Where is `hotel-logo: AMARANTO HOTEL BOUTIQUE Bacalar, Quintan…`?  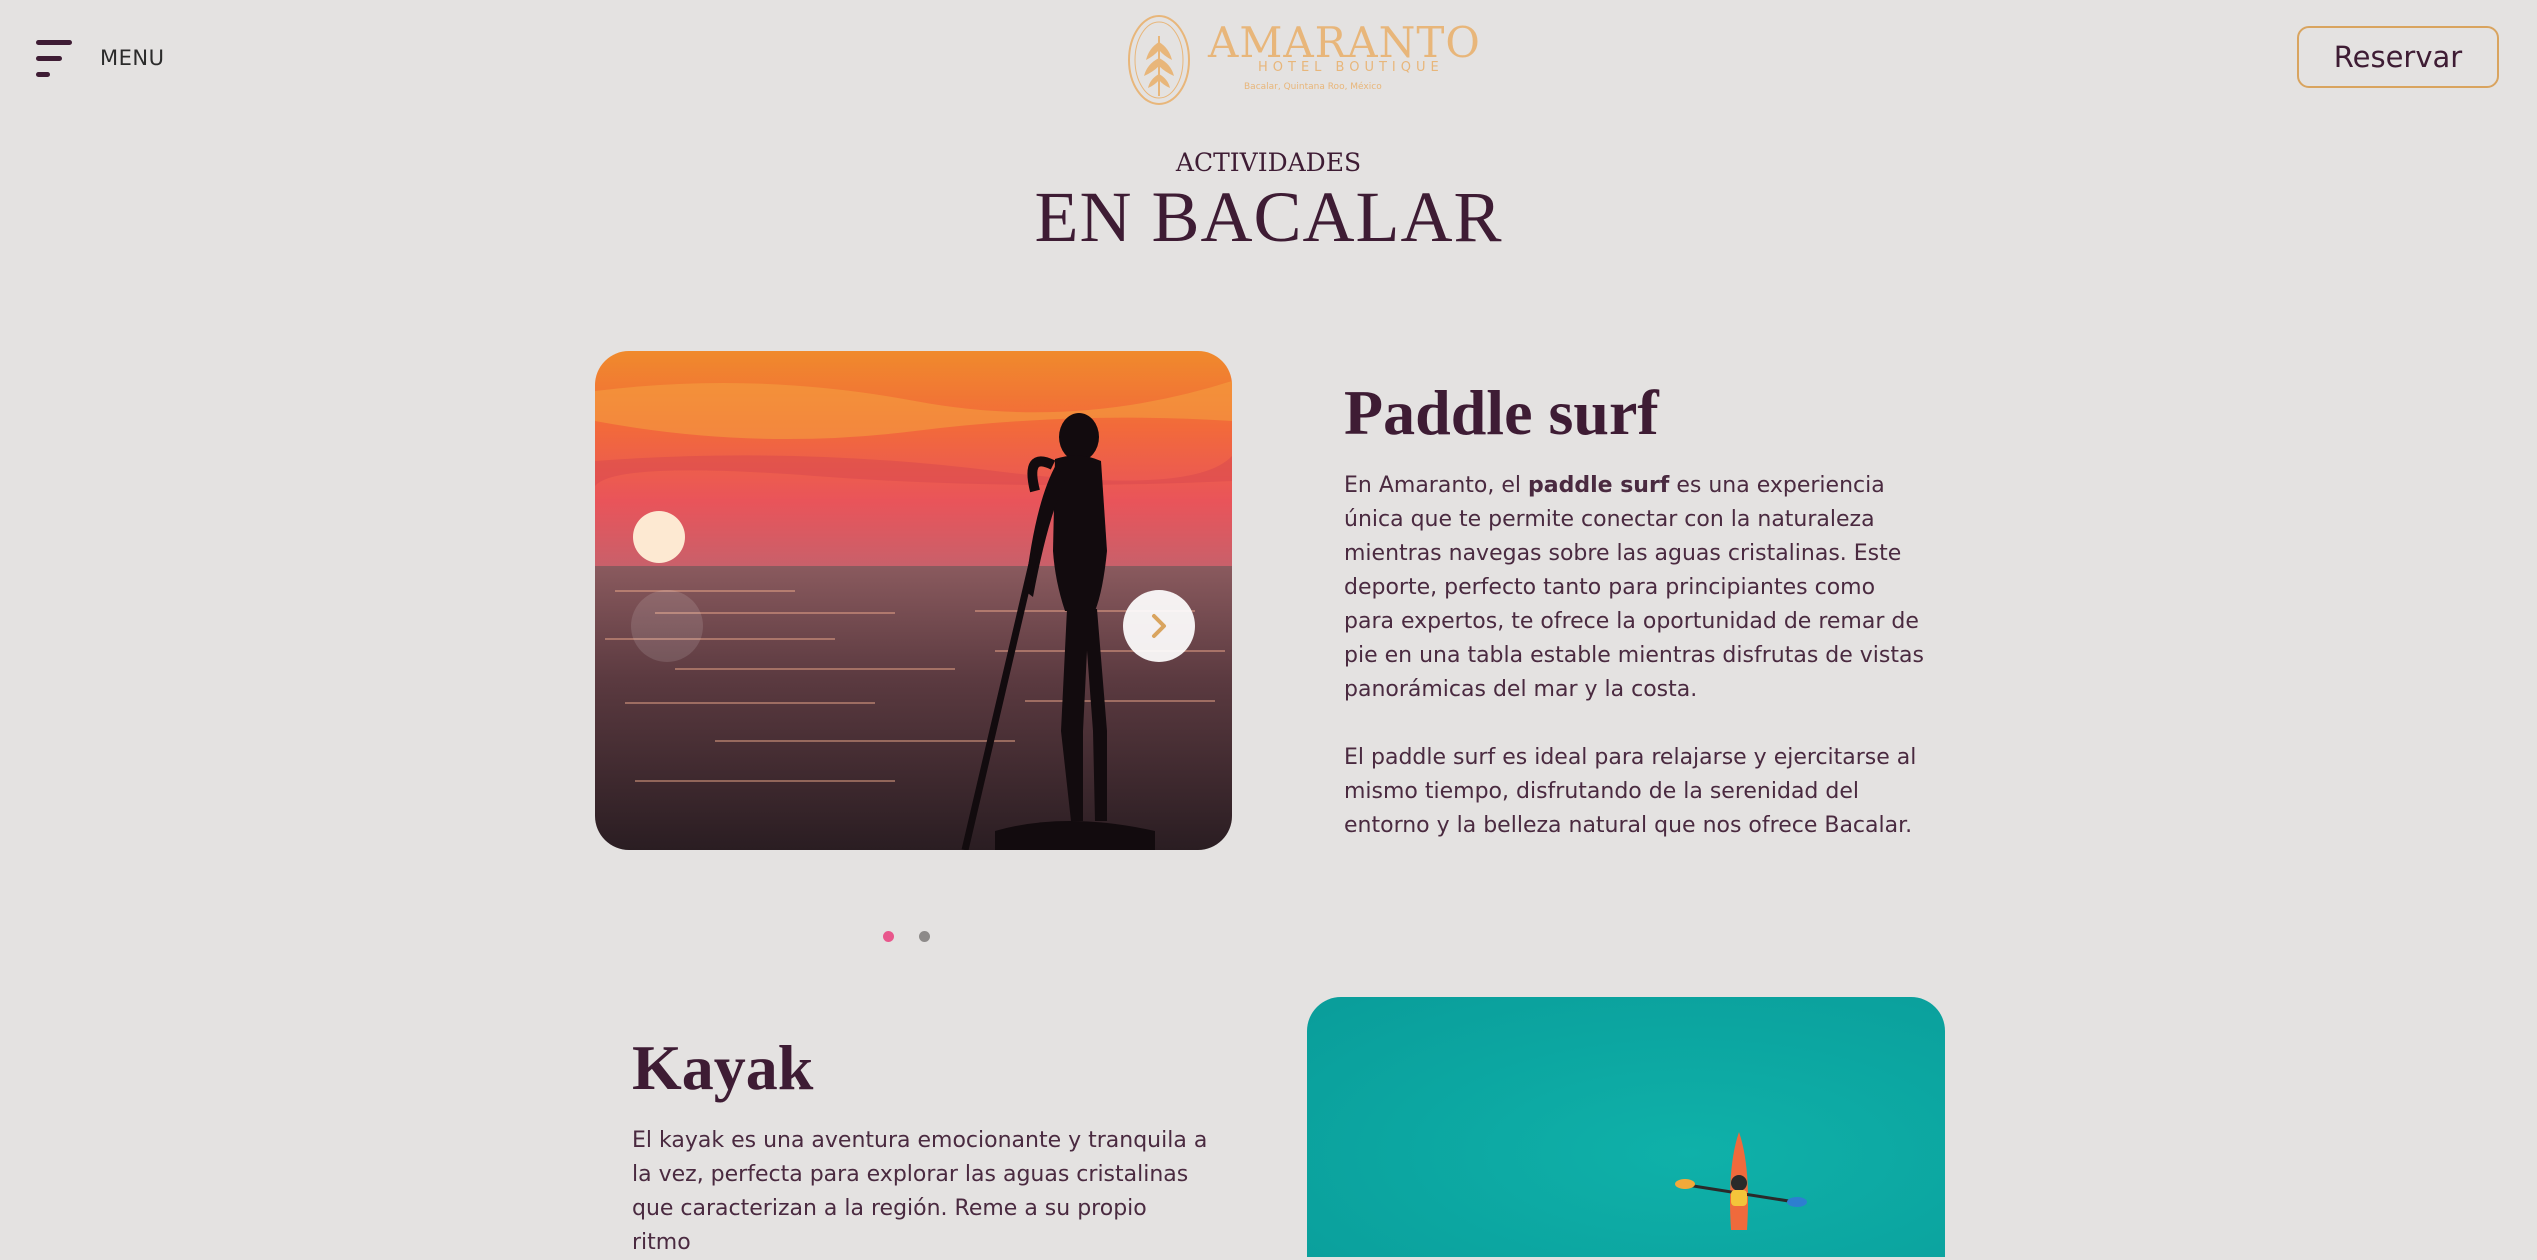 hotel-logo: AMARANTO HOTEL BOUTIQUE Bacalar, Quintan… is located at coordinates (1302, 60).